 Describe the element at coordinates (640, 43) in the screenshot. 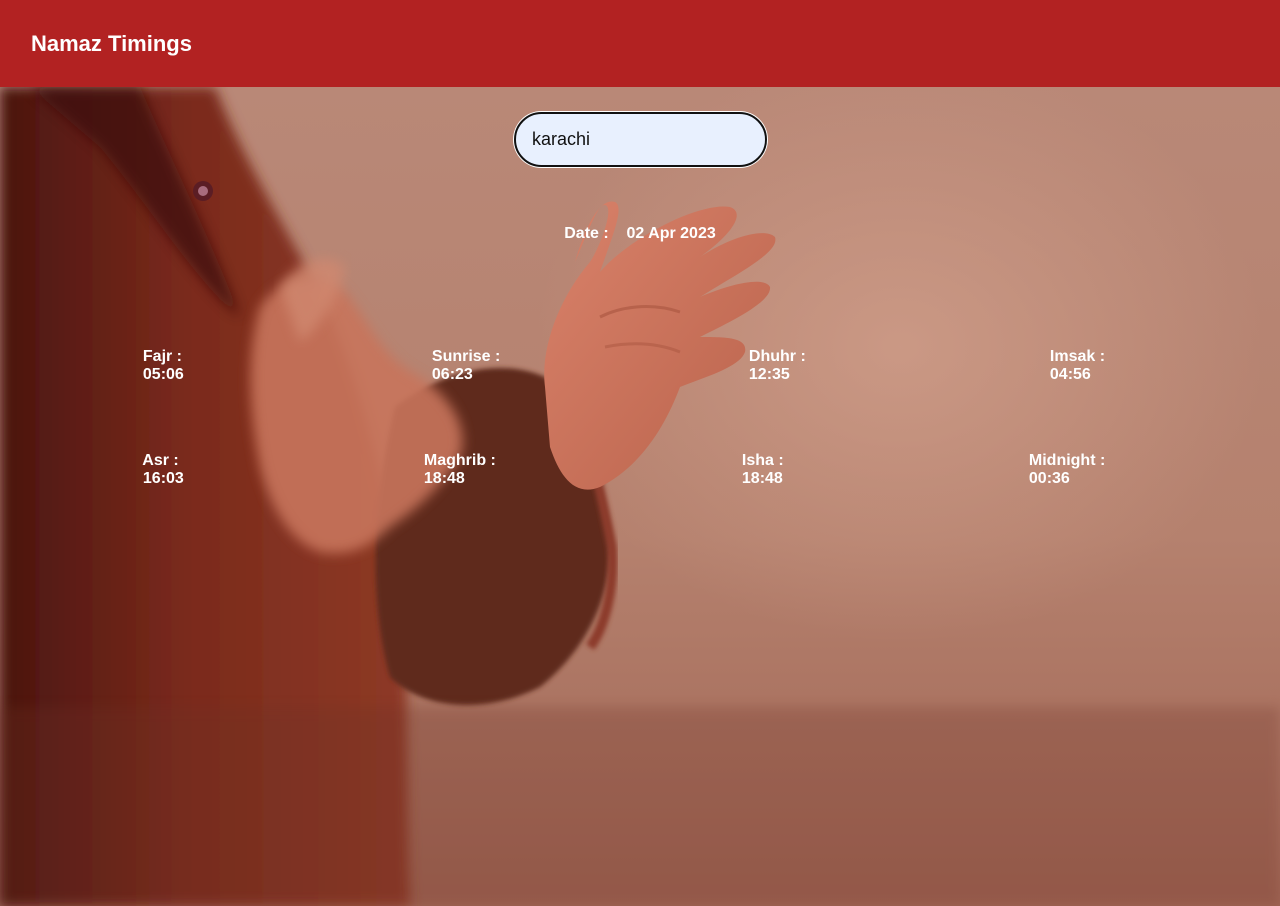

I see `app-header: Namaz Timings` at that location.